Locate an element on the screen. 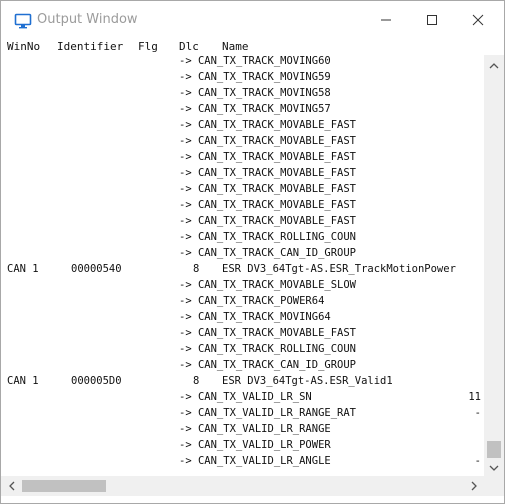  signal-name: -> CAN_TX_VALID_LR_RANGE is located at coordinates (255, 429).